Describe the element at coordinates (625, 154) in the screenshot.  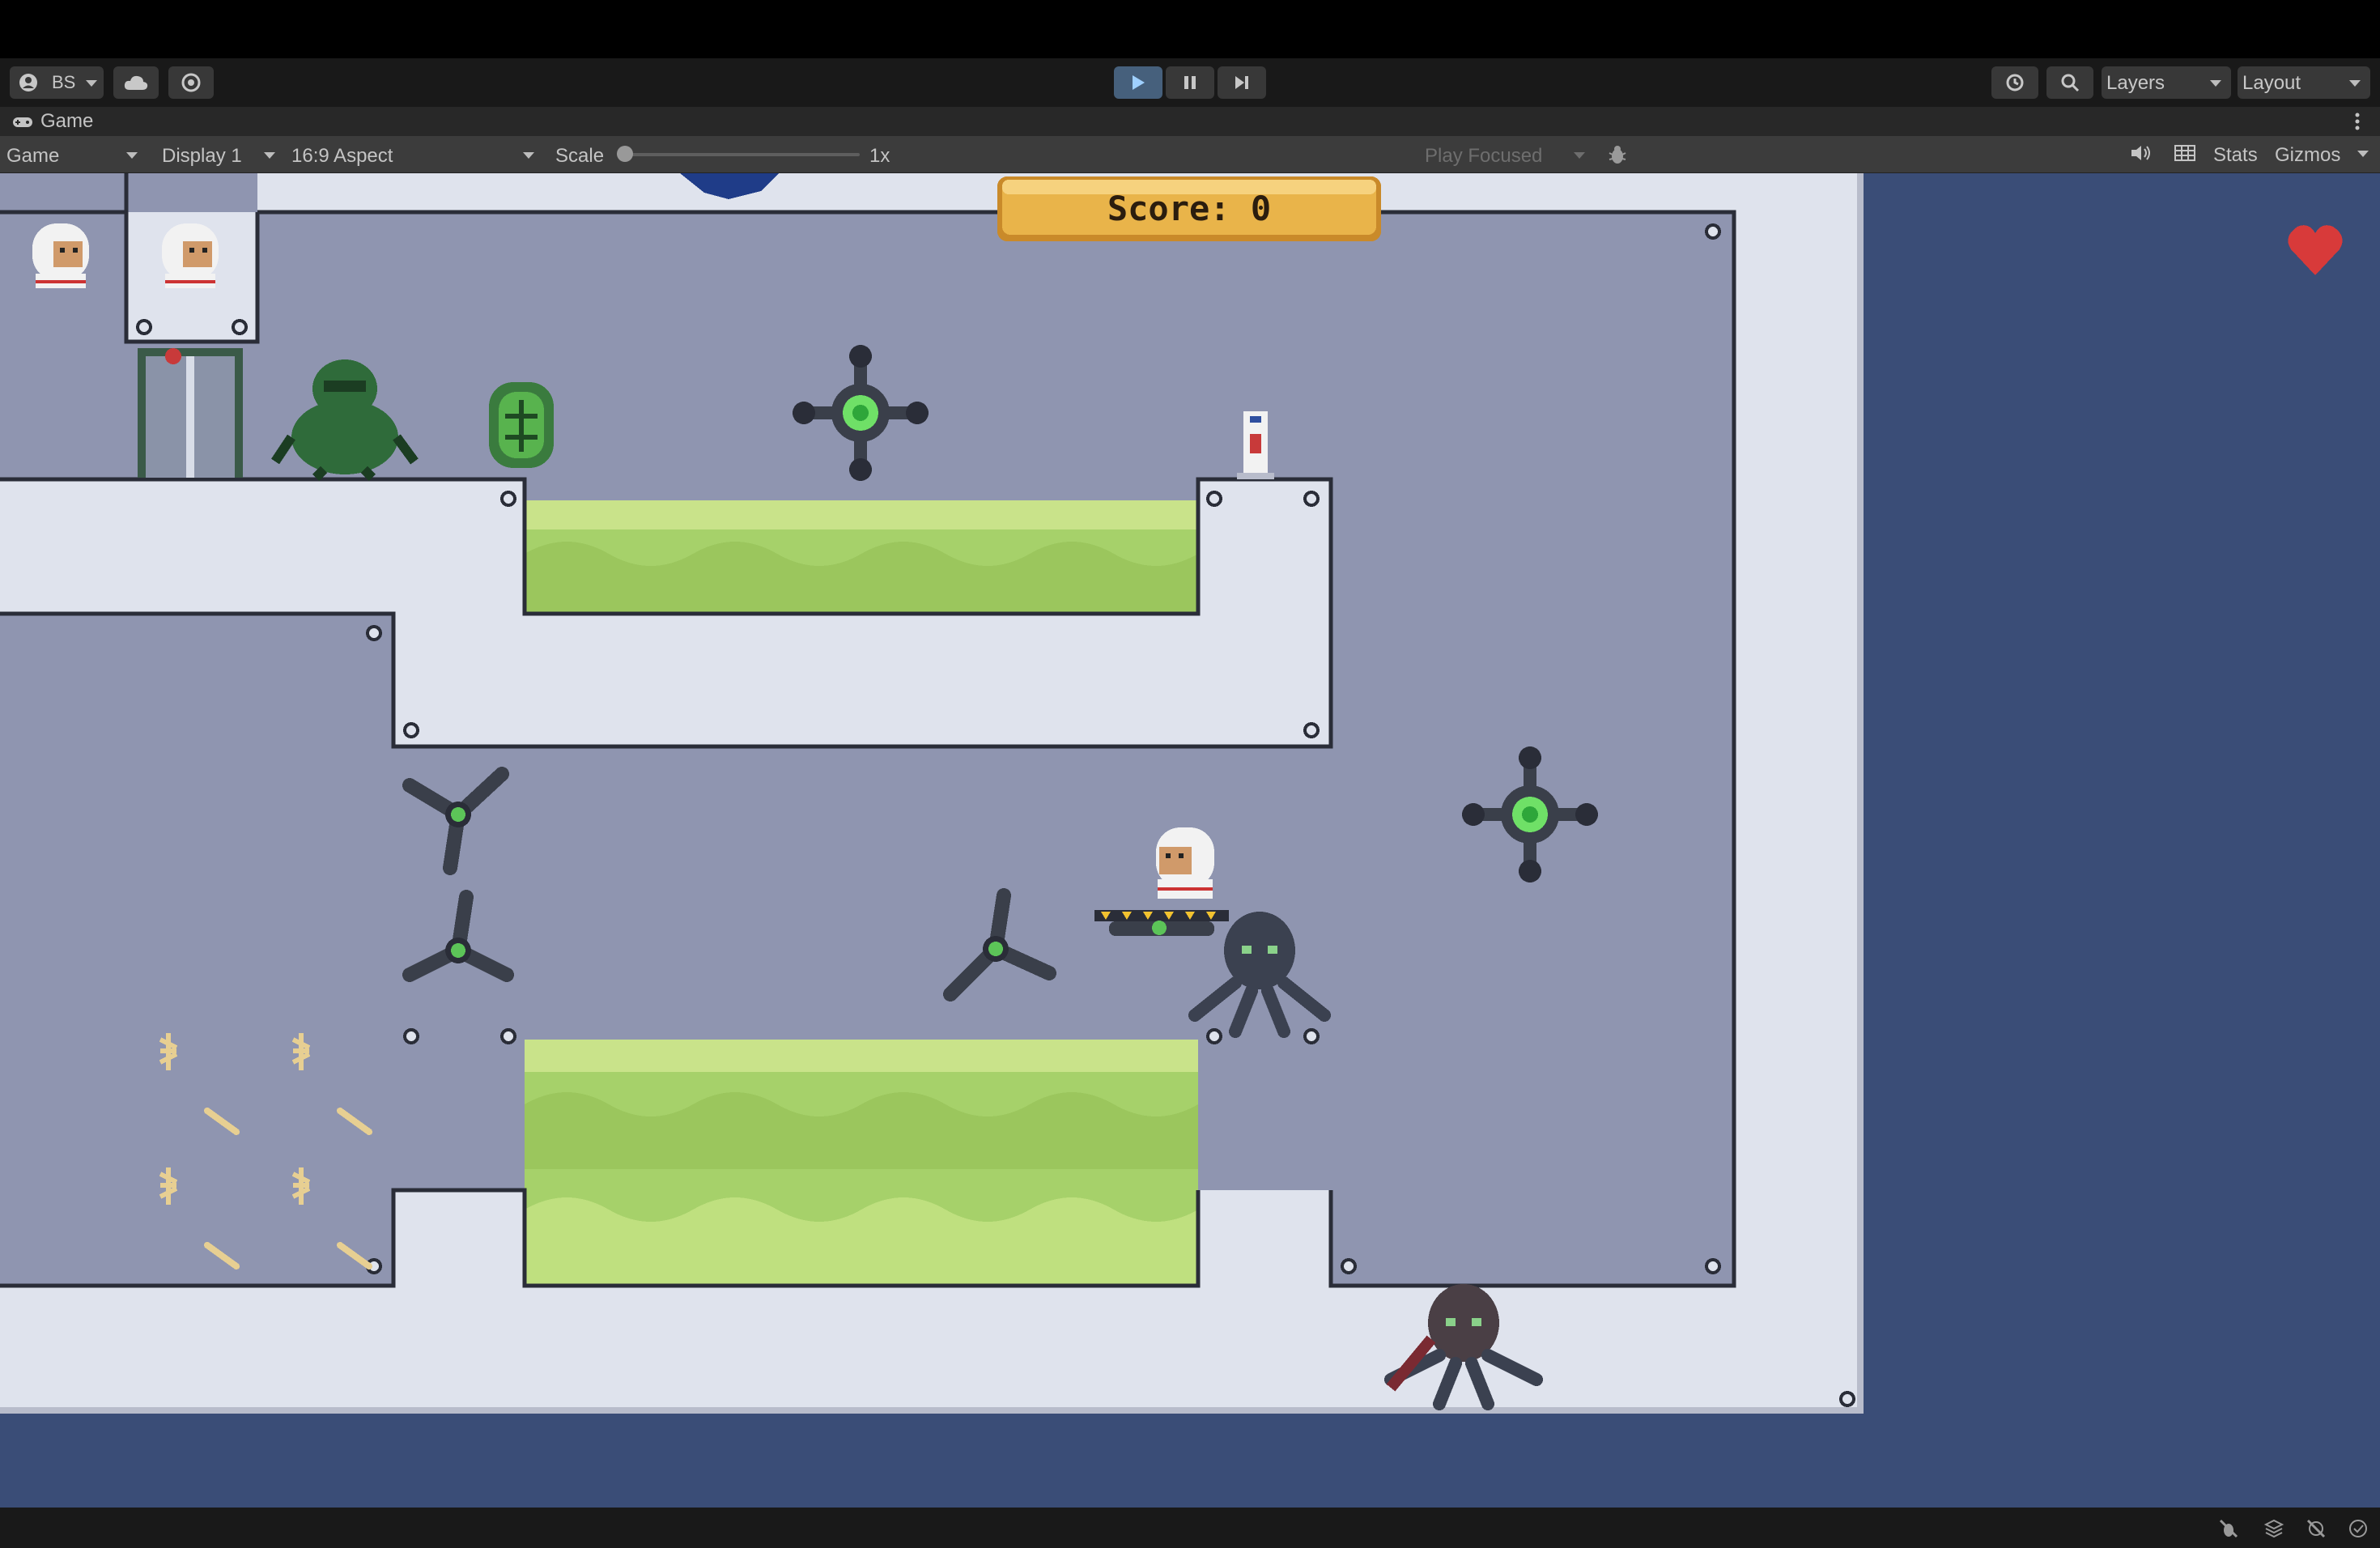
I see `scale-slider-thumb` at that location.